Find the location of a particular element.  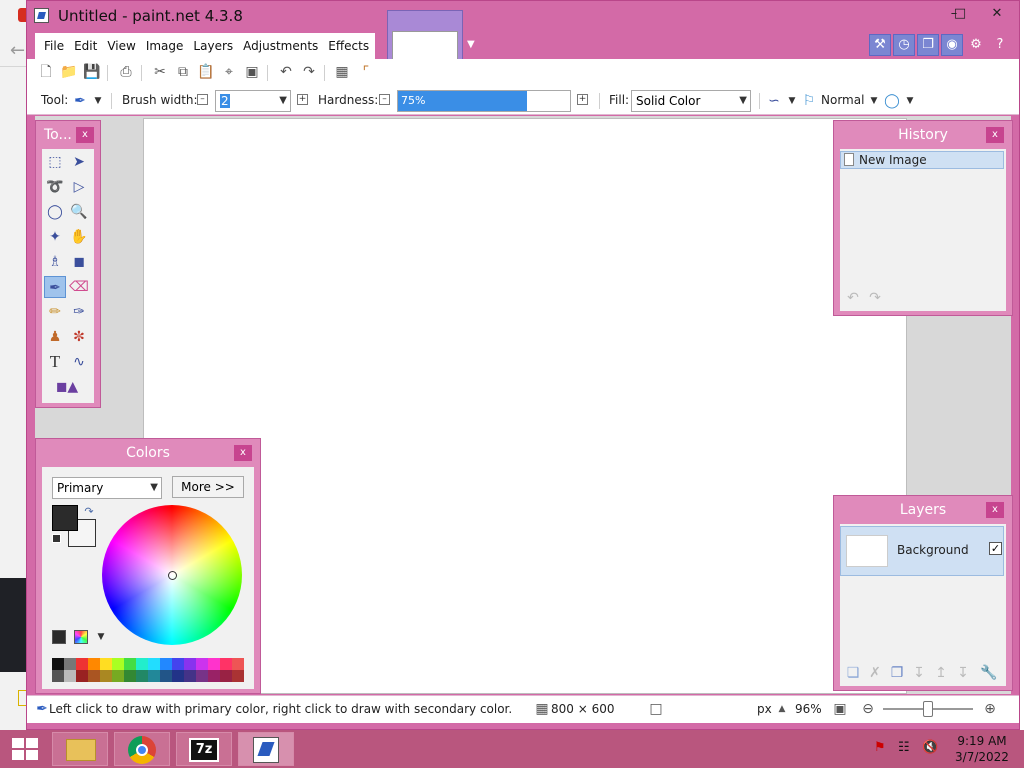

undo-icon: ↶ is located at coordinates (286, 72).